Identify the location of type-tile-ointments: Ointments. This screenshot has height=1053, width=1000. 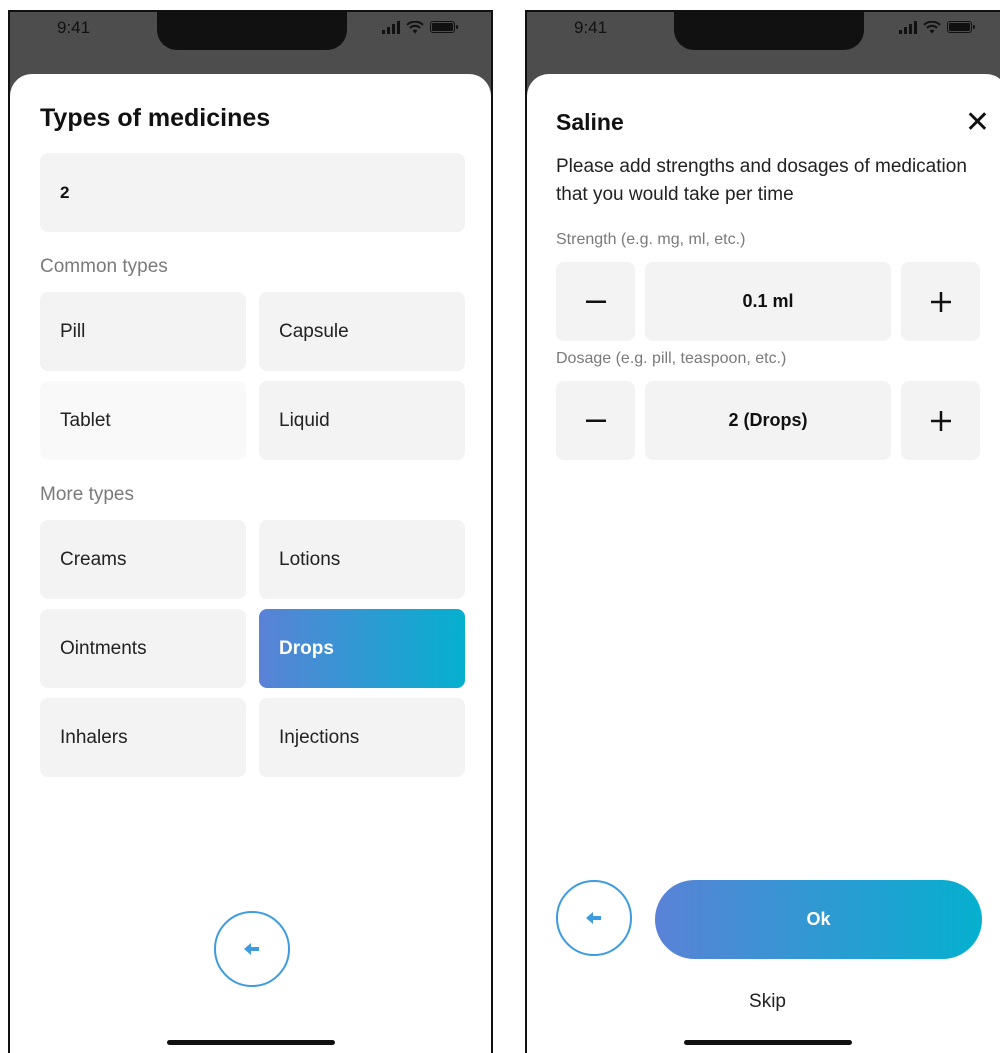
(143, 648).